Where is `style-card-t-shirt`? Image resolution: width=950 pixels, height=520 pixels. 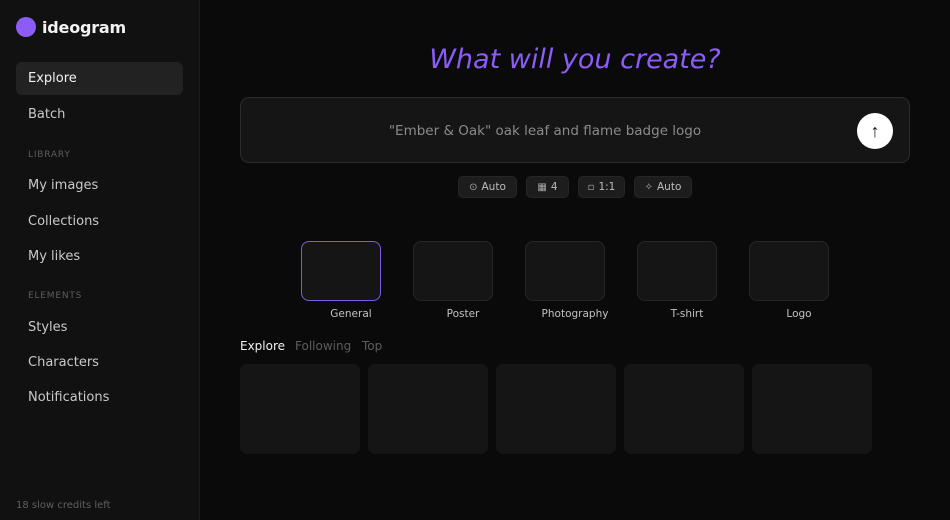 style-card-t-shirt is located at coordinates (677, 271).